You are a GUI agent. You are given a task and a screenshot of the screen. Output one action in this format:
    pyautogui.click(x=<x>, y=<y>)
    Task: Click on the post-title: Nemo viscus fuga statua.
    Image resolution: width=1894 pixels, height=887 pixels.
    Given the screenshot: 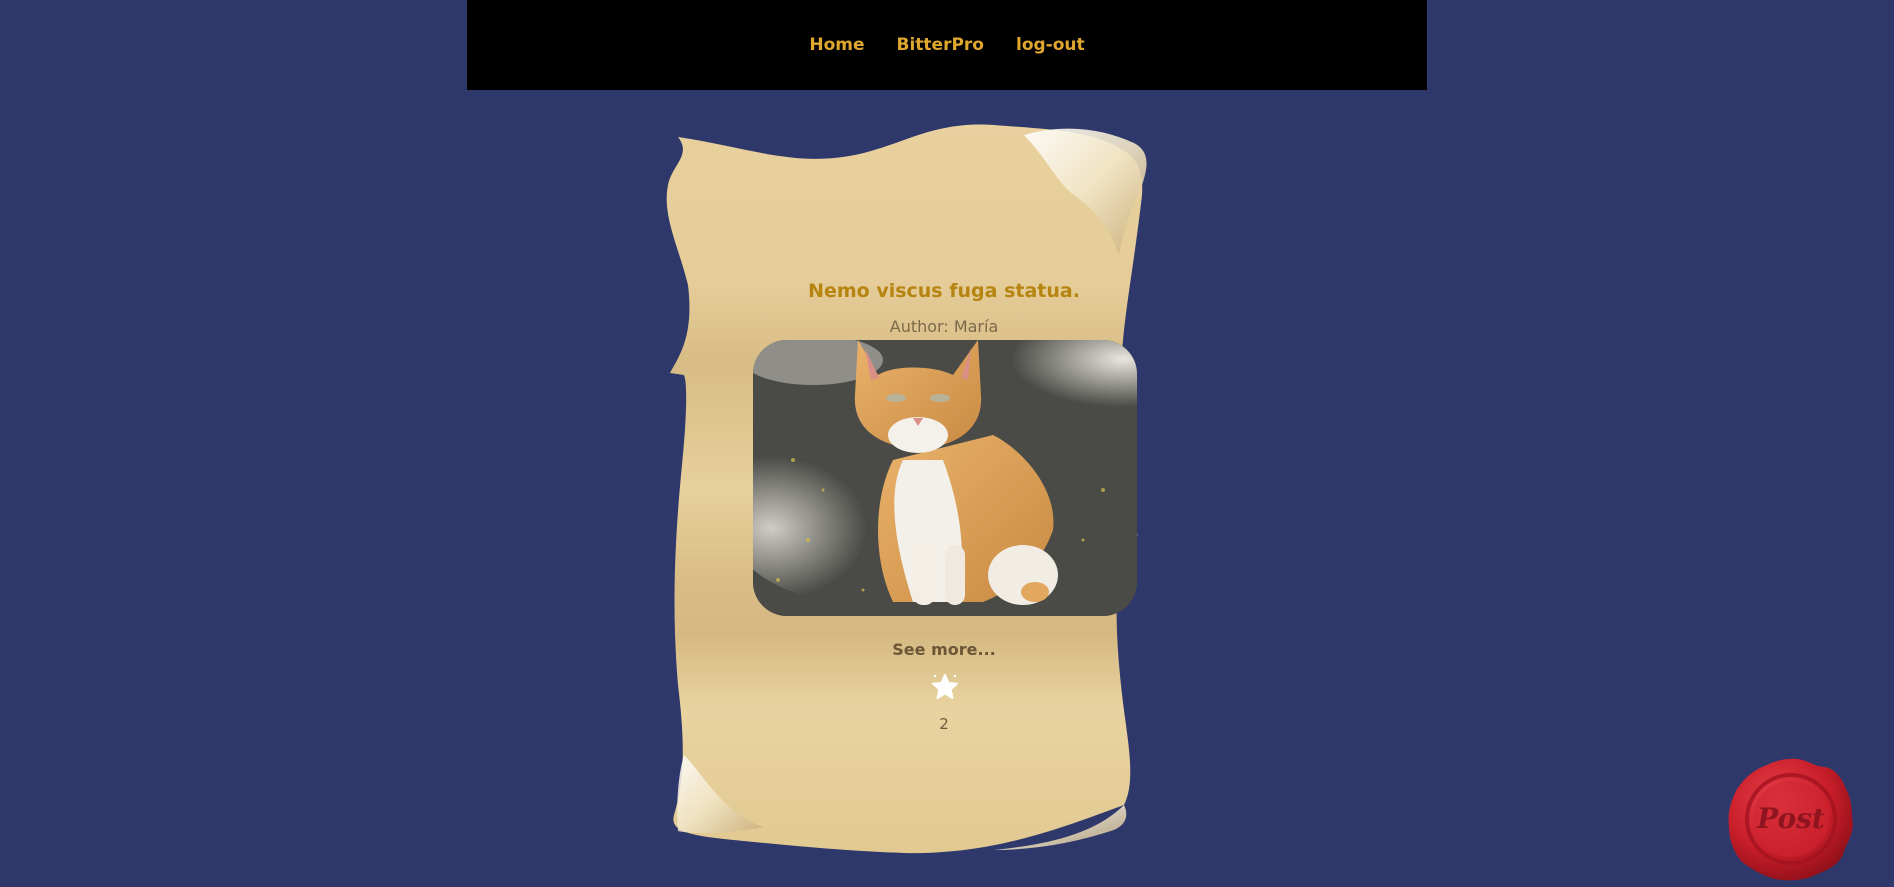 What is the action you would take?
    pyautogui.click(x=944, y=291)
    